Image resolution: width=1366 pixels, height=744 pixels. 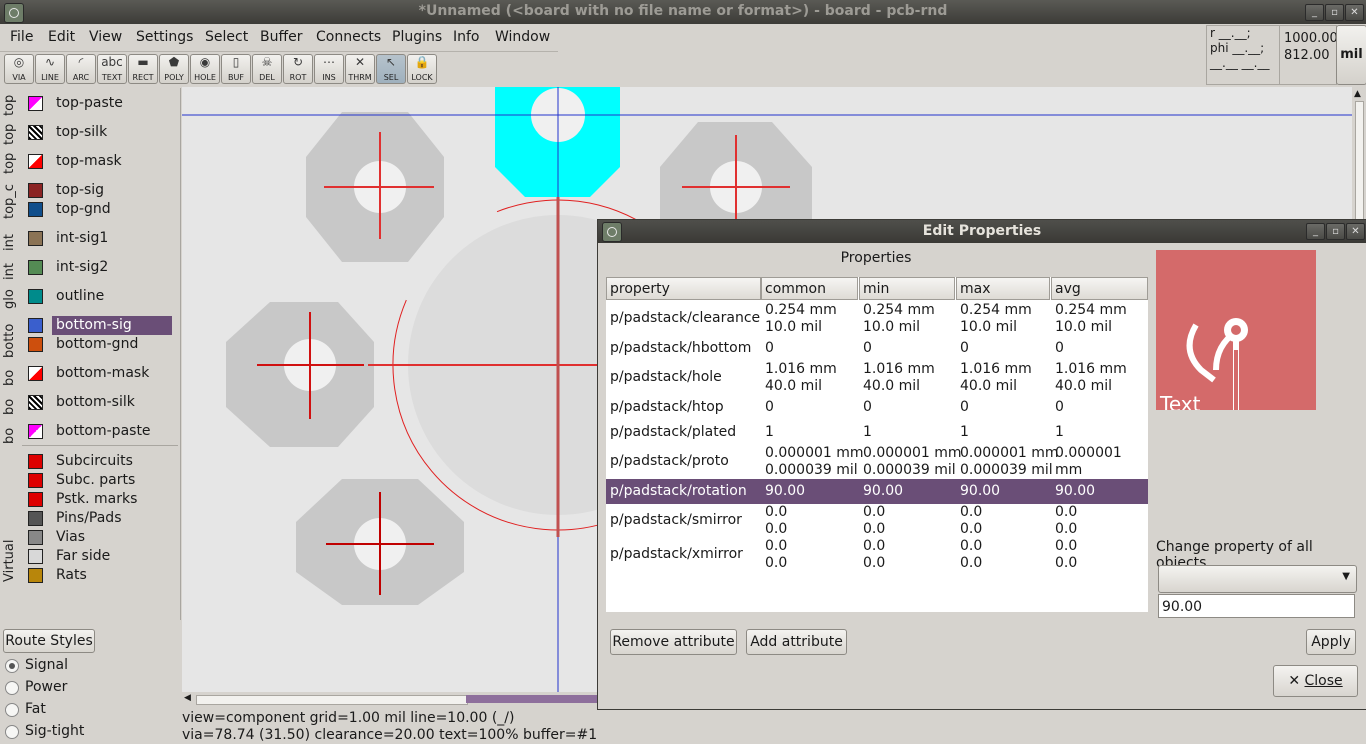 I want to click on layer-int-sig1: int-sig1, so click(x=99, y=238).